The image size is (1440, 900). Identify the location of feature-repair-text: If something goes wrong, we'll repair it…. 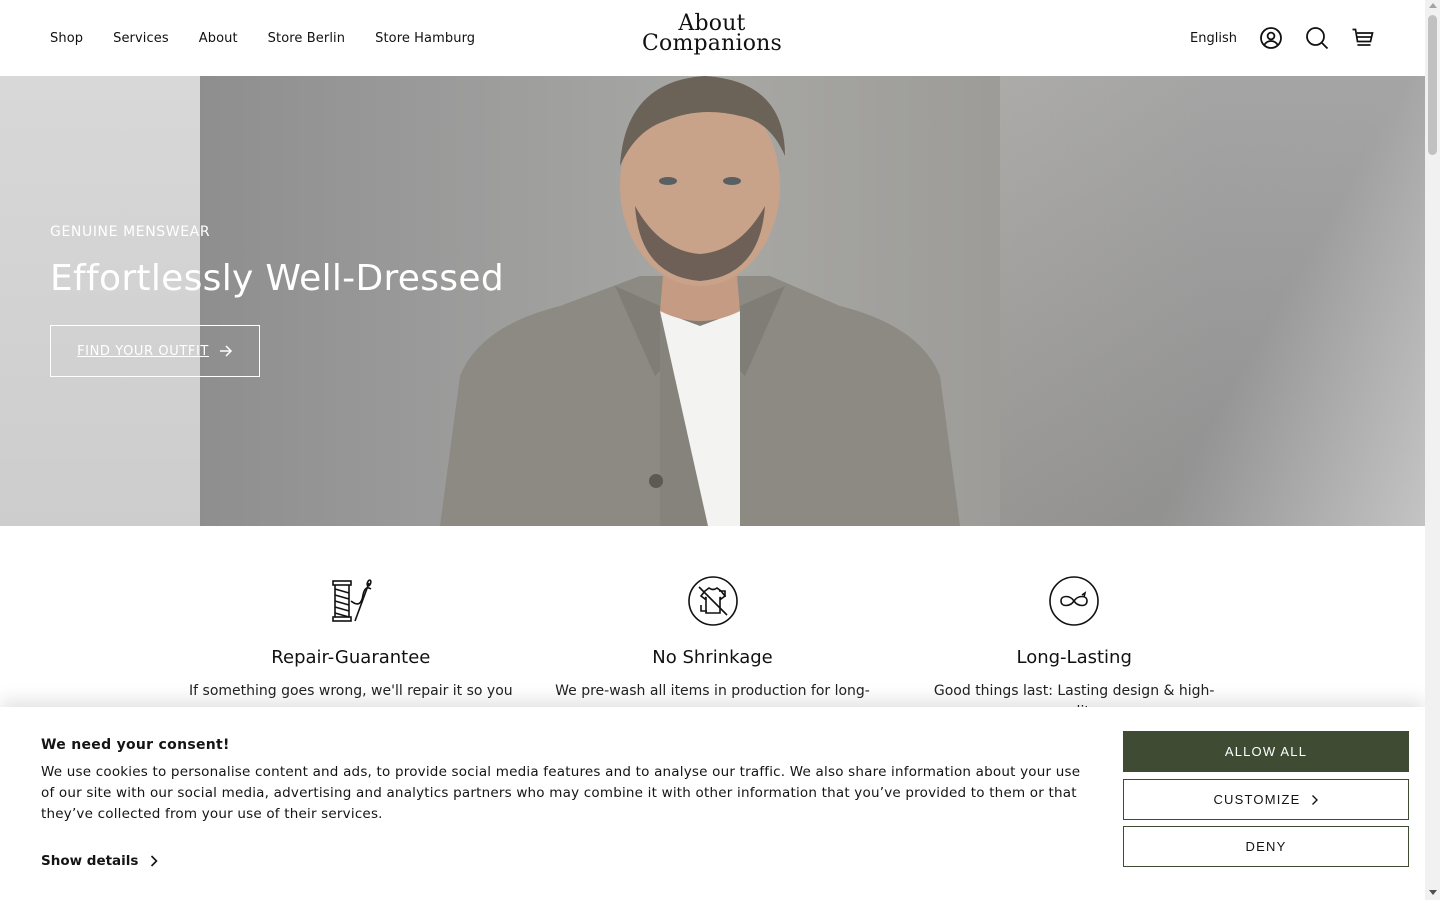
(351, 691).